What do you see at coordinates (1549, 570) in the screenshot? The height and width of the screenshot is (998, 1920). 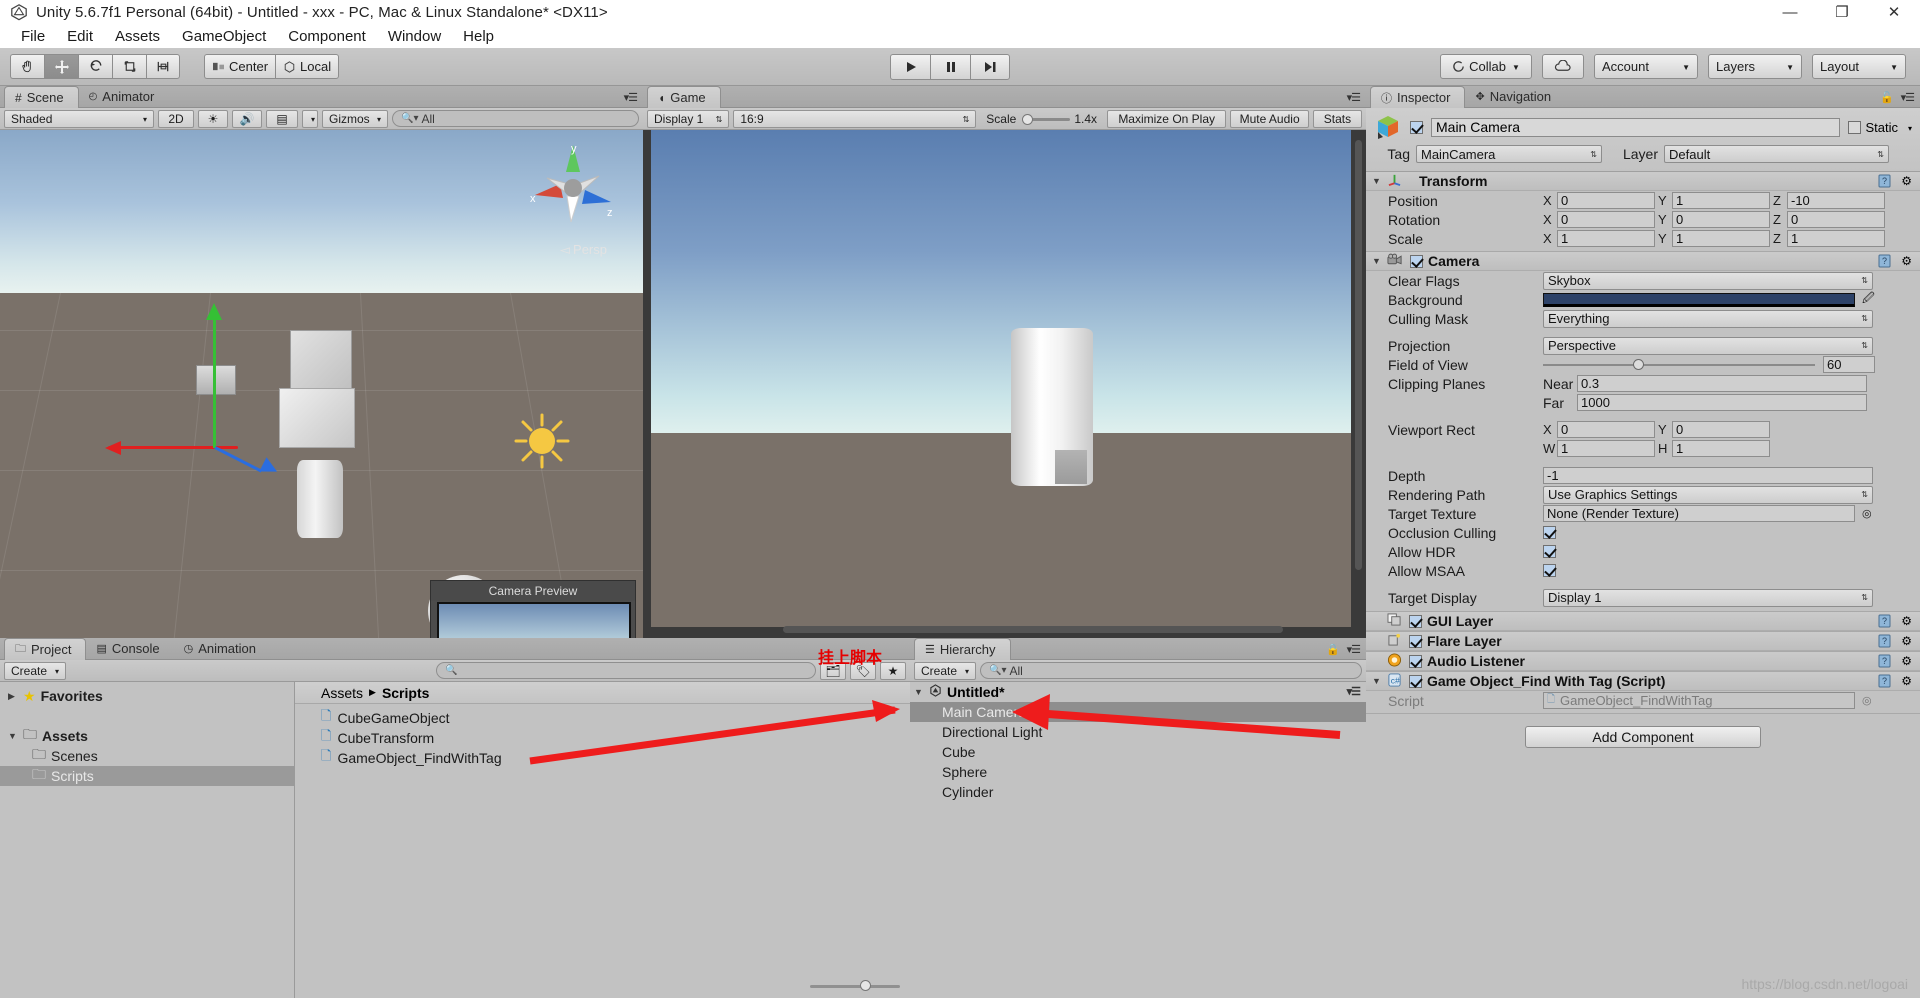 I see `allow-msaa-checkbox` at bounding box center [1549, 570].